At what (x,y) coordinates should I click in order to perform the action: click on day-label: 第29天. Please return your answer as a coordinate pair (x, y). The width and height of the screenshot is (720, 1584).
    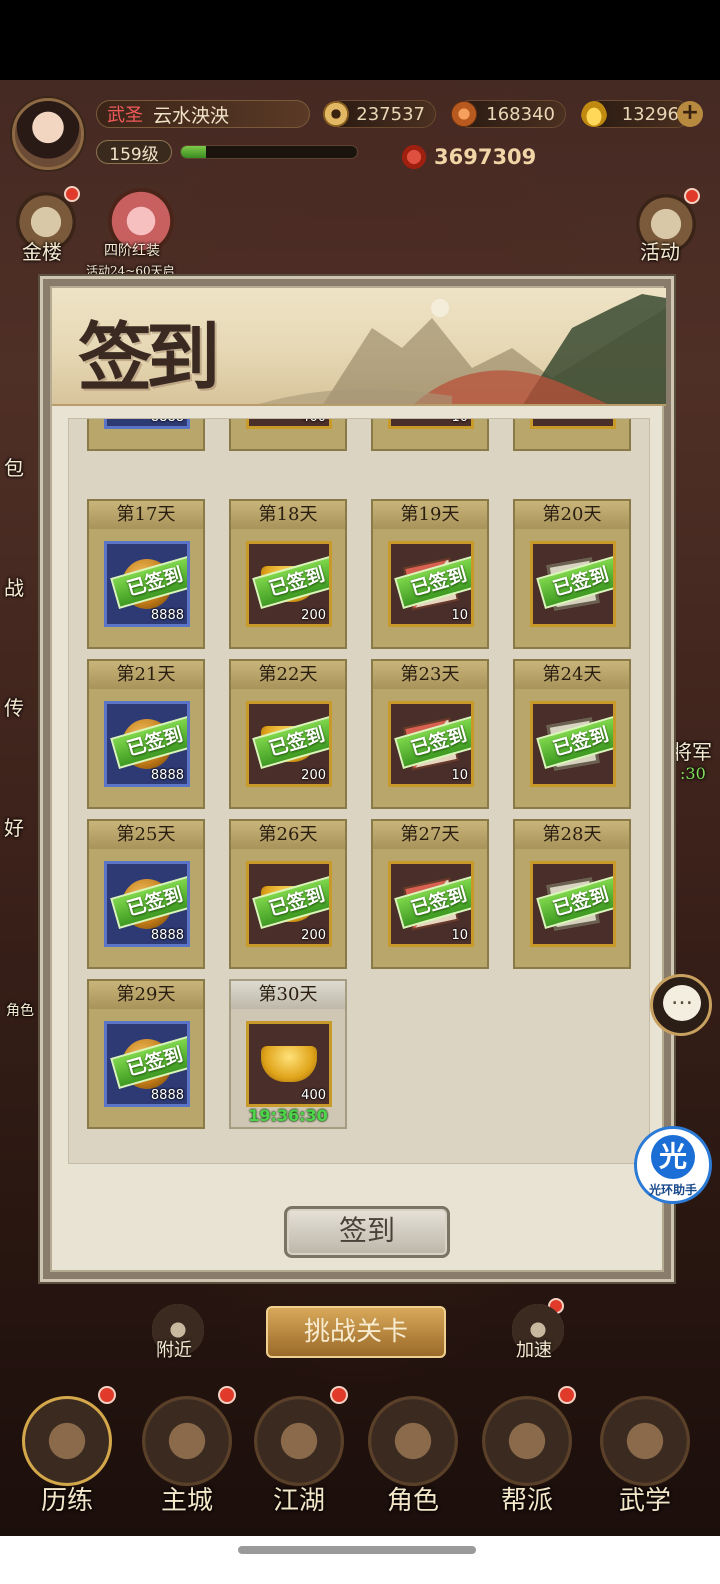
    Looking at the image, I should click on (146, 995).